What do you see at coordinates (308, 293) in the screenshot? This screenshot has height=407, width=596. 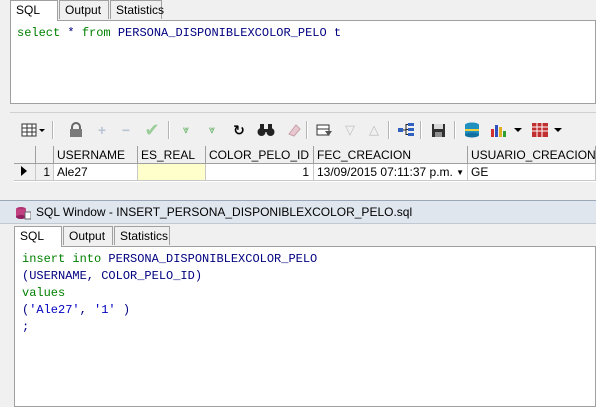 I see `bottom-sql-line-3: values` at bounding box center [308, 293].